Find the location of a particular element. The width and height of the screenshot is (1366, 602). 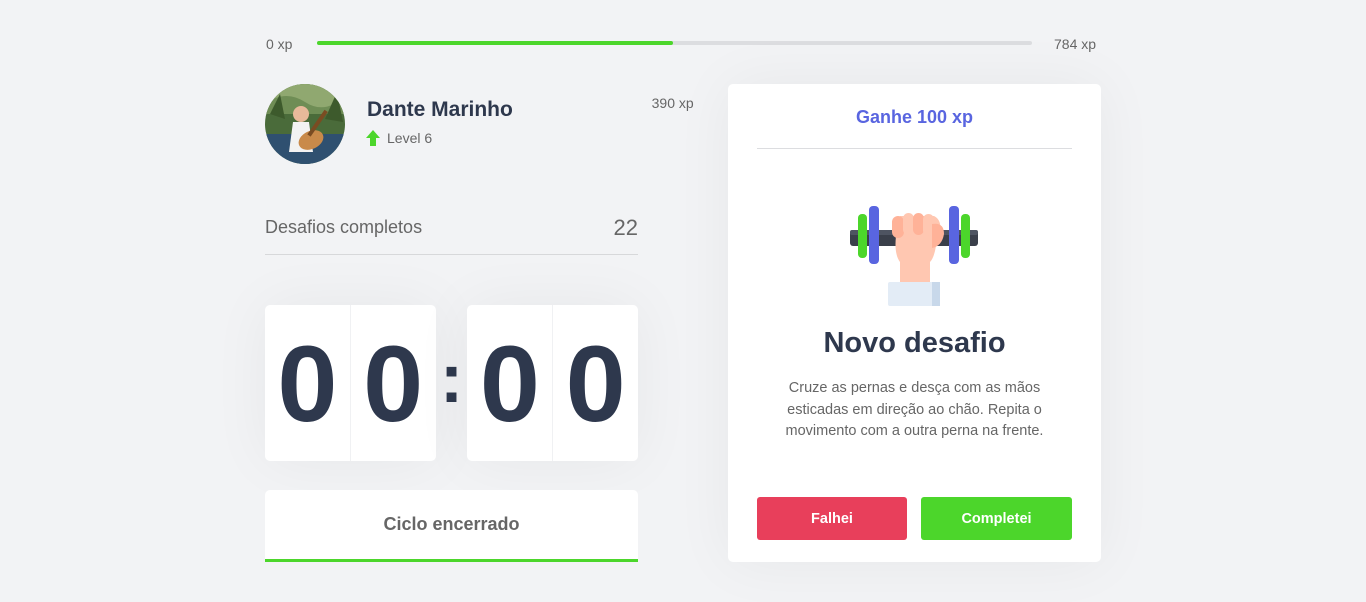

profile-name: Dante Marinho is located at coordinates (440, 109).